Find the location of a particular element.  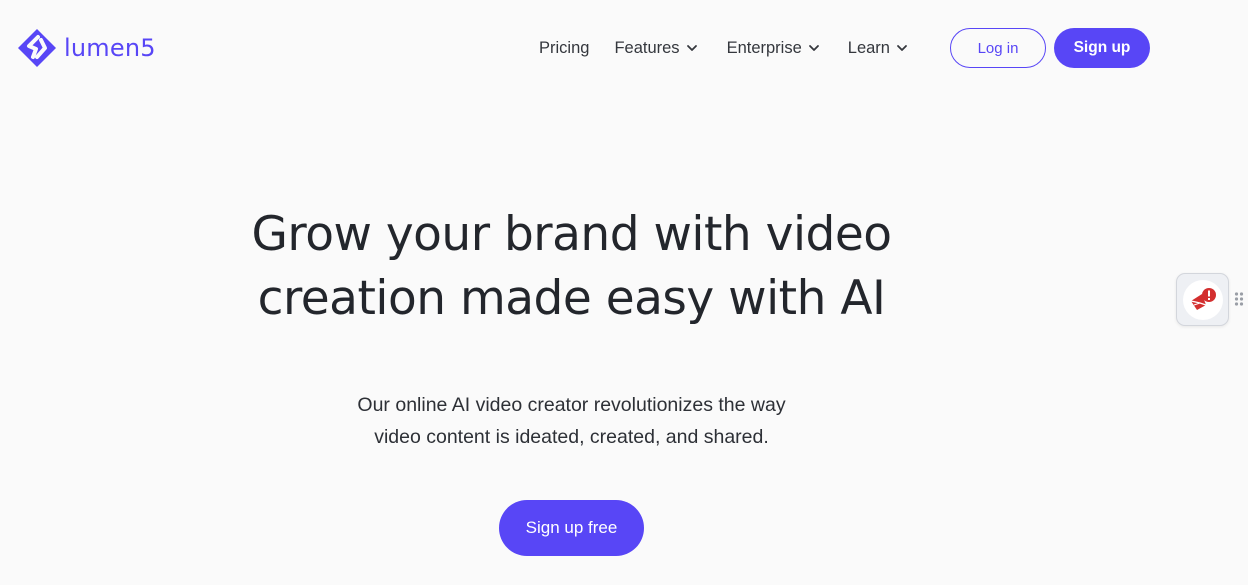

nav-item-enterprise: Enterprise is located at coordinates (774, 48).